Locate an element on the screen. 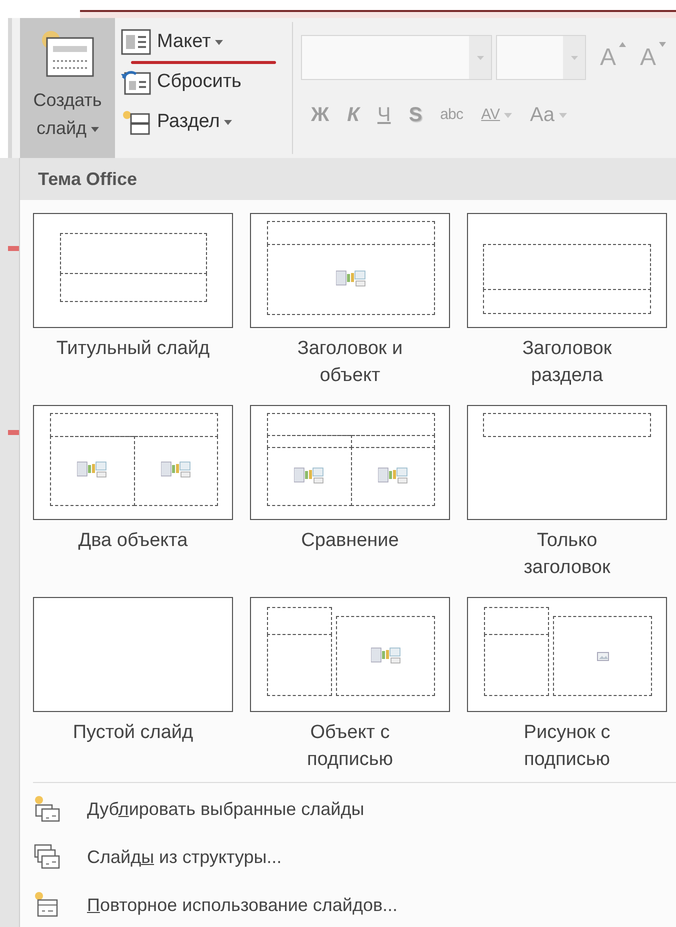 This screenshot has width=676, height=927. picture-icon is located at coordinates (603, 656).